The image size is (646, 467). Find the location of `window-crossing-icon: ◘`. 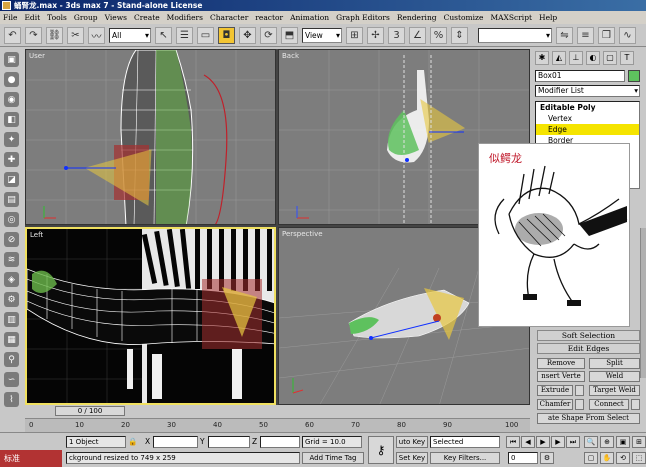

window-crossing-icon: ◘ is located at coordinates (226, 35).